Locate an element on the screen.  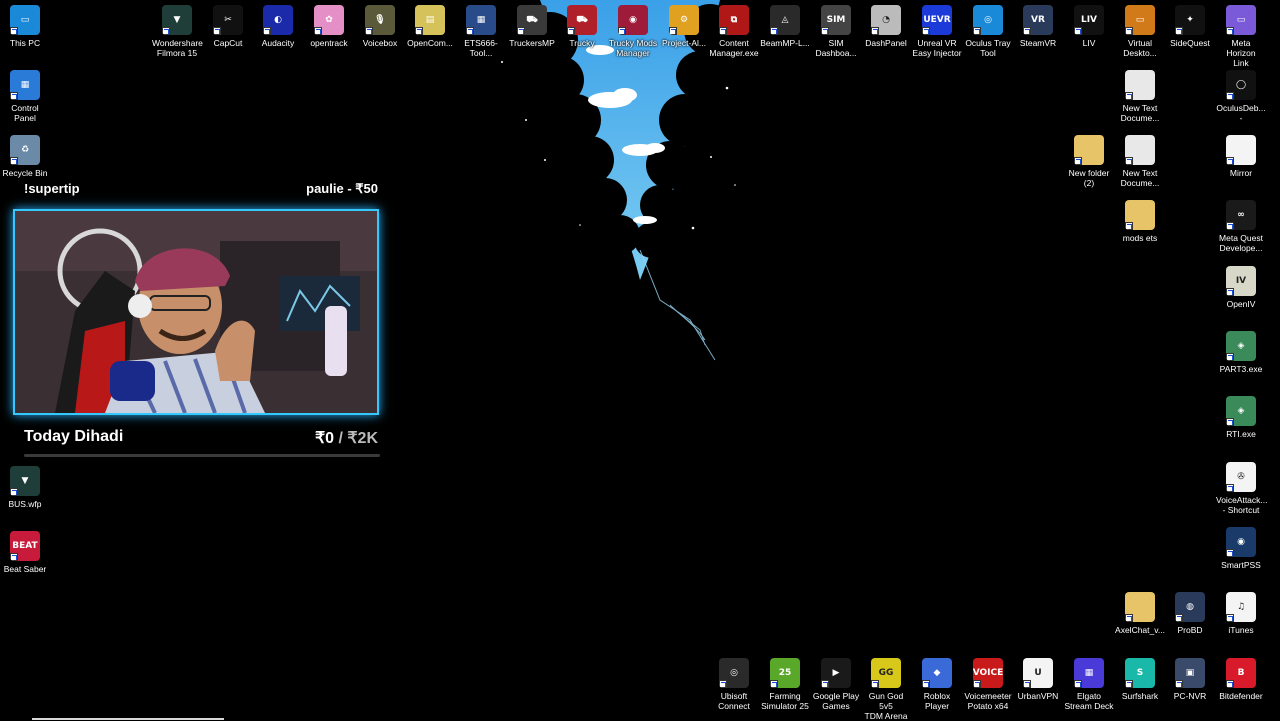
shortcut-label: opentrack is located at coordinates (329, 43).